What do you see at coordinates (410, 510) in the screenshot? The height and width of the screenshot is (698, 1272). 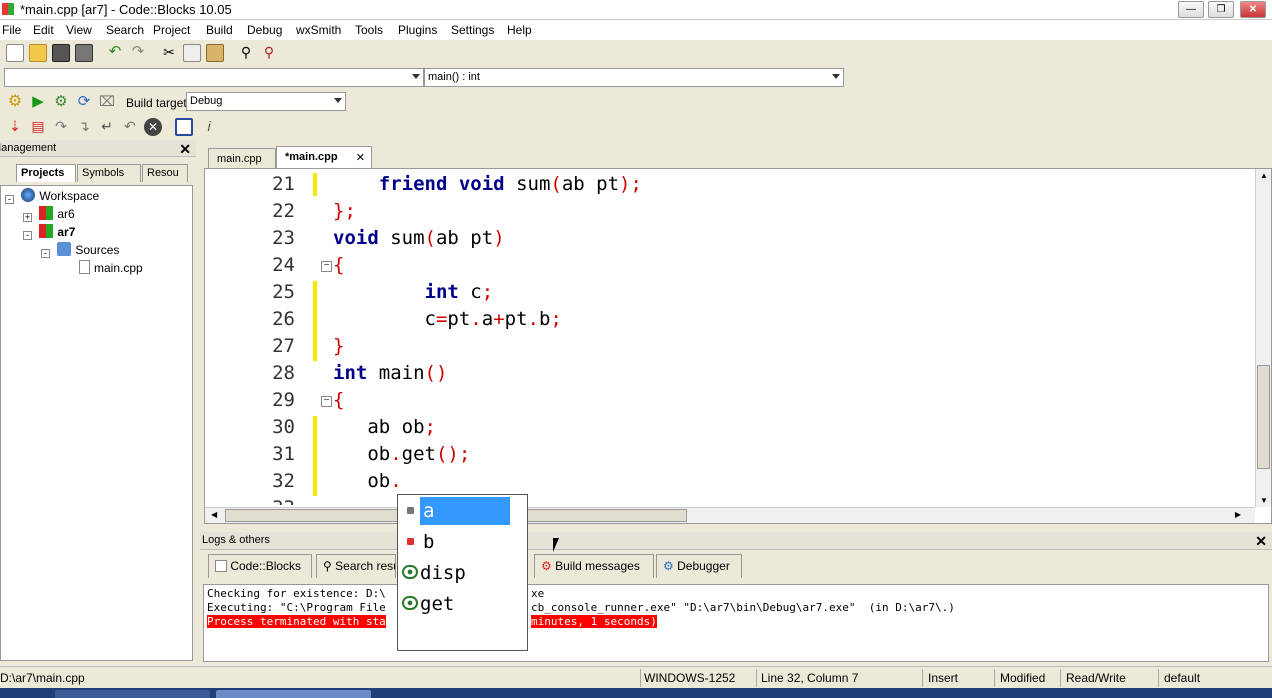 I see `variable-icon` at bounding box center [410, 510].